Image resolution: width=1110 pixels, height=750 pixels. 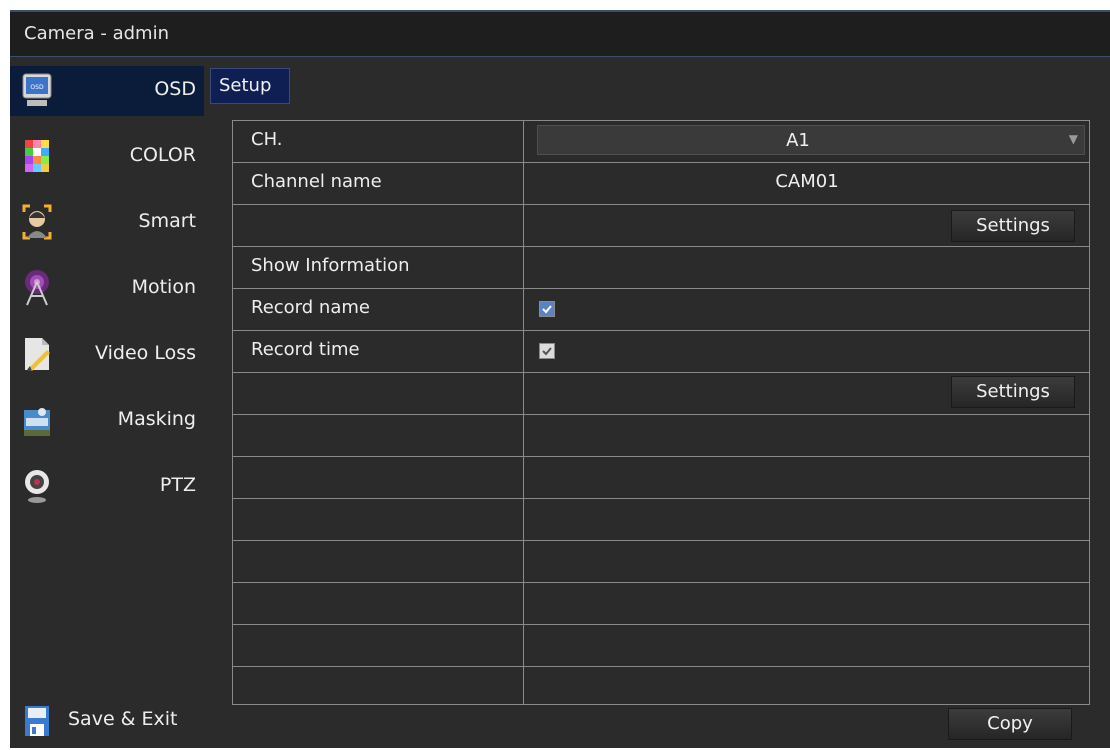 What do you see at coordinates (156, 419) in the screenshot?
I see `sidebar-item-label: Masking` at bounding box center [156, 419].